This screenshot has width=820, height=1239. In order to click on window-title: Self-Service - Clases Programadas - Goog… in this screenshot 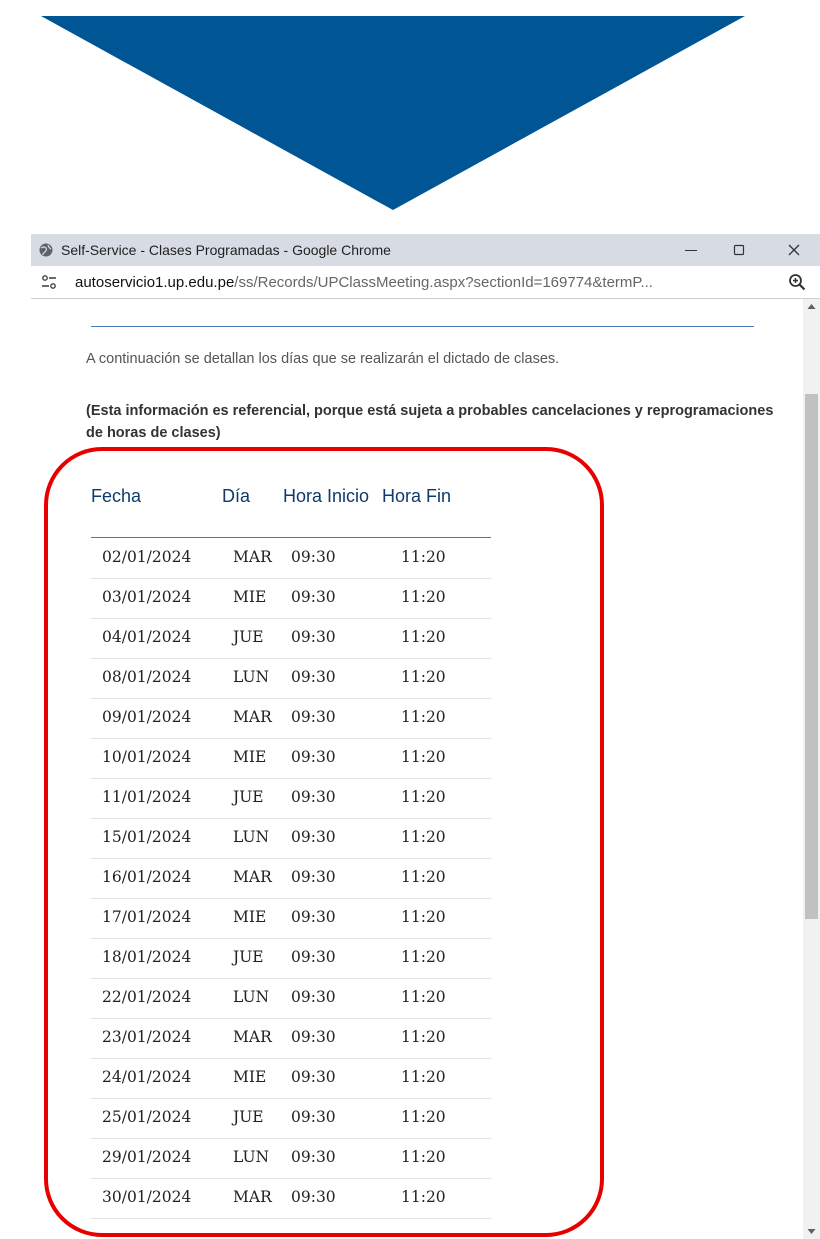, I will do `click(226, 250)`.